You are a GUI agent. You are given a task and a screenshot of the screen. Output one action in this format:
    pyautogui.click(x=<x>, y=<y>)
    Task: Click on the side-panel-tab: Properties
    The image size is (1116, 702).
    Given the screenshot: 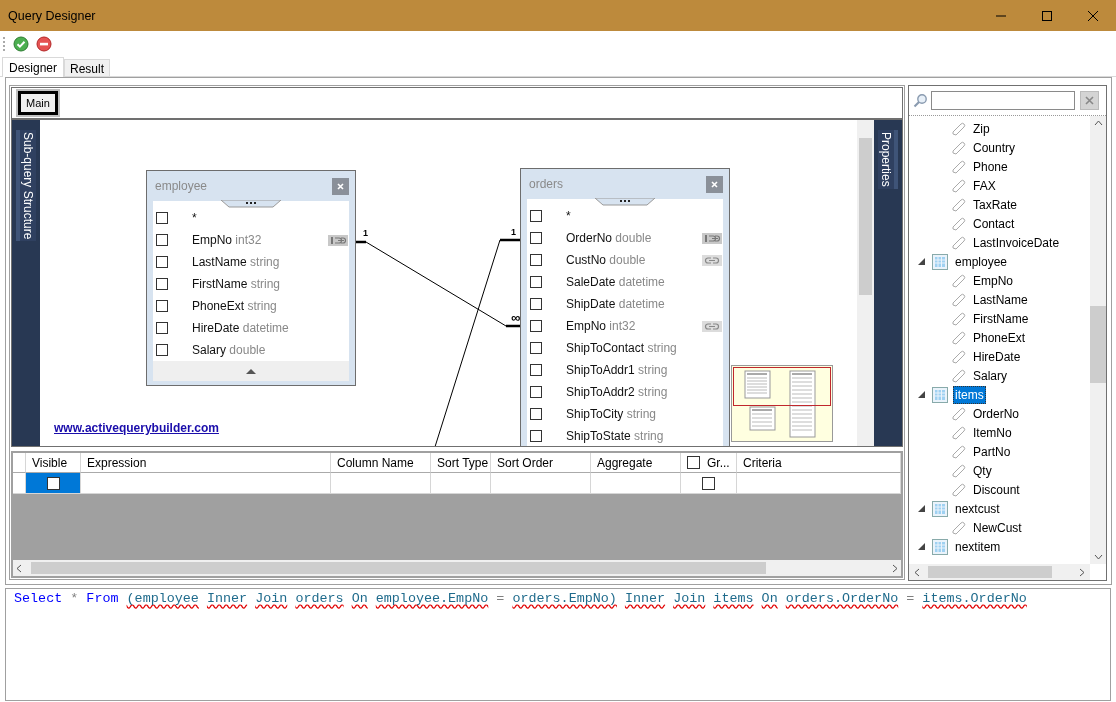 What is the action you would take?
    pyautogui.click(x=888, y=159)
    